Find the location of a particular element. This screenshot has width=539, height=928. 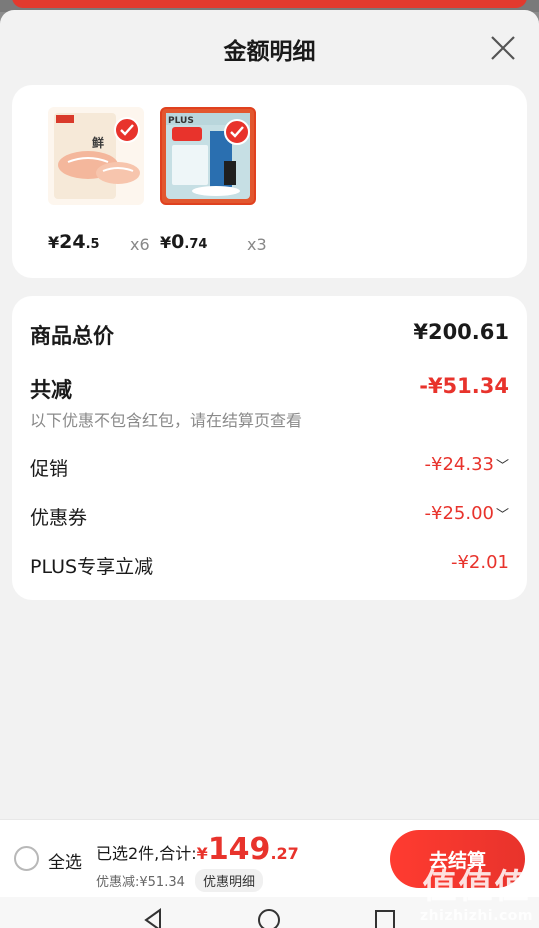

order-summary: 已选2件,合计:¥149.27 is located at coordinates (197, 849).